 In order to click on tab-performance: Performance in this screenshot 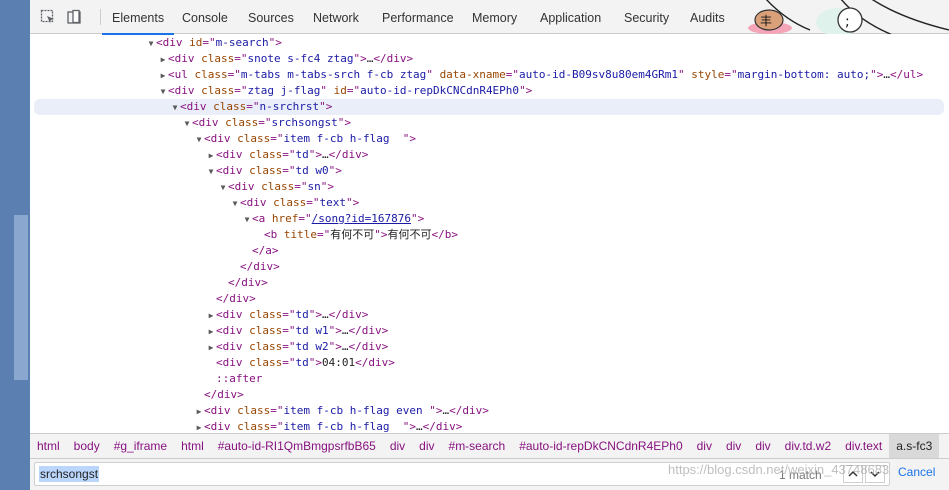, I will do `click(418, 17)`.